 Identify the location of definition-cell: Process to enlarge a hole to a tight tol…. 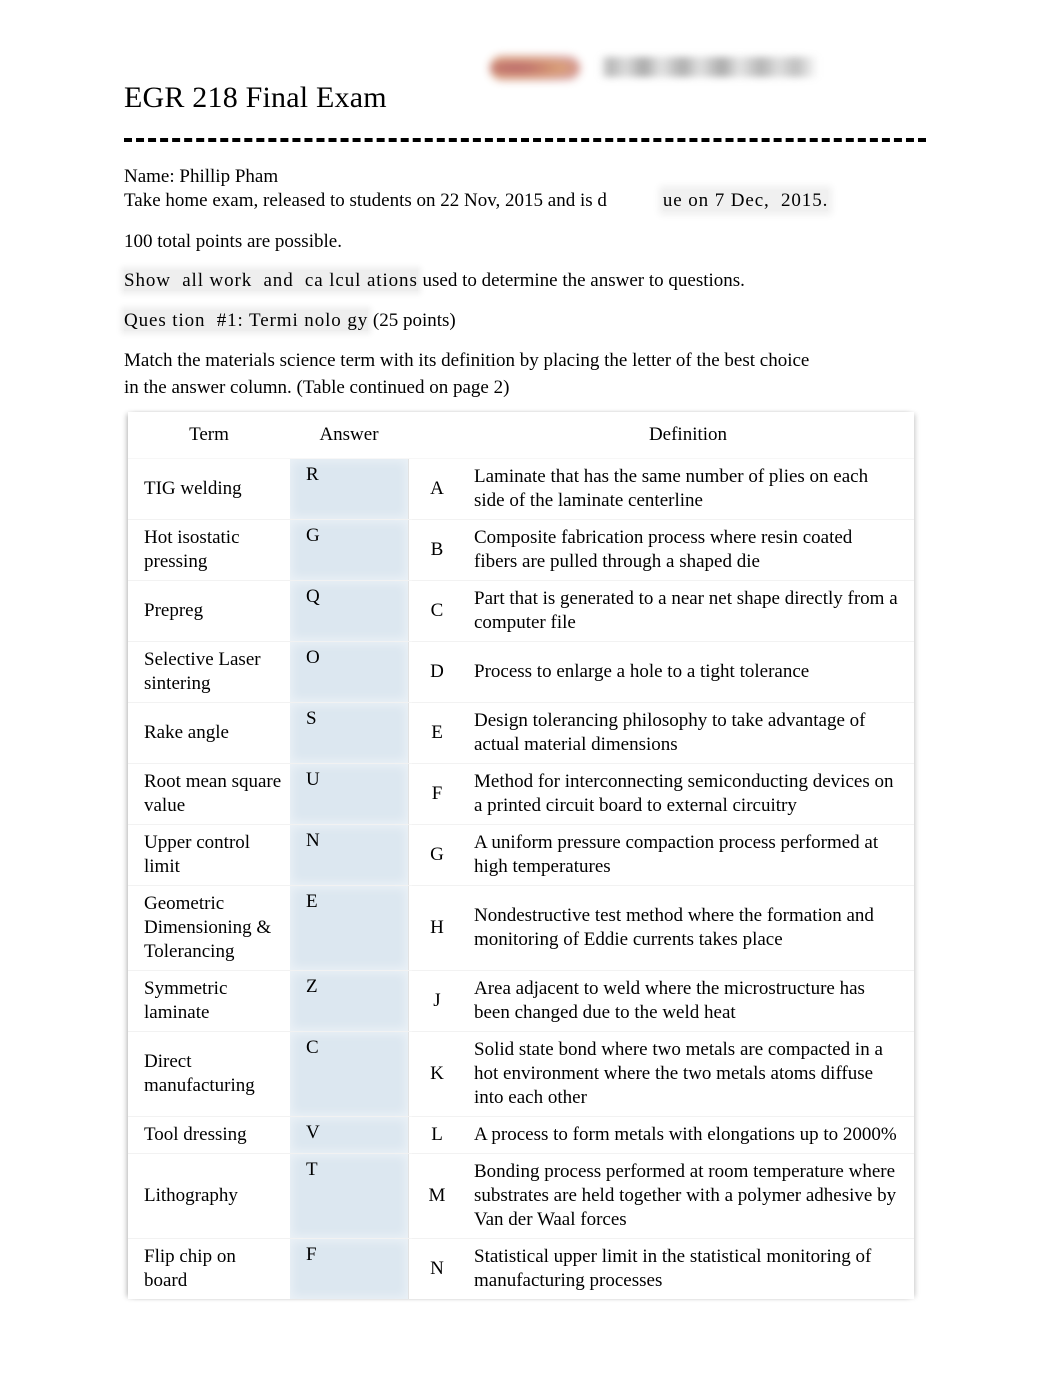
(688, 672).